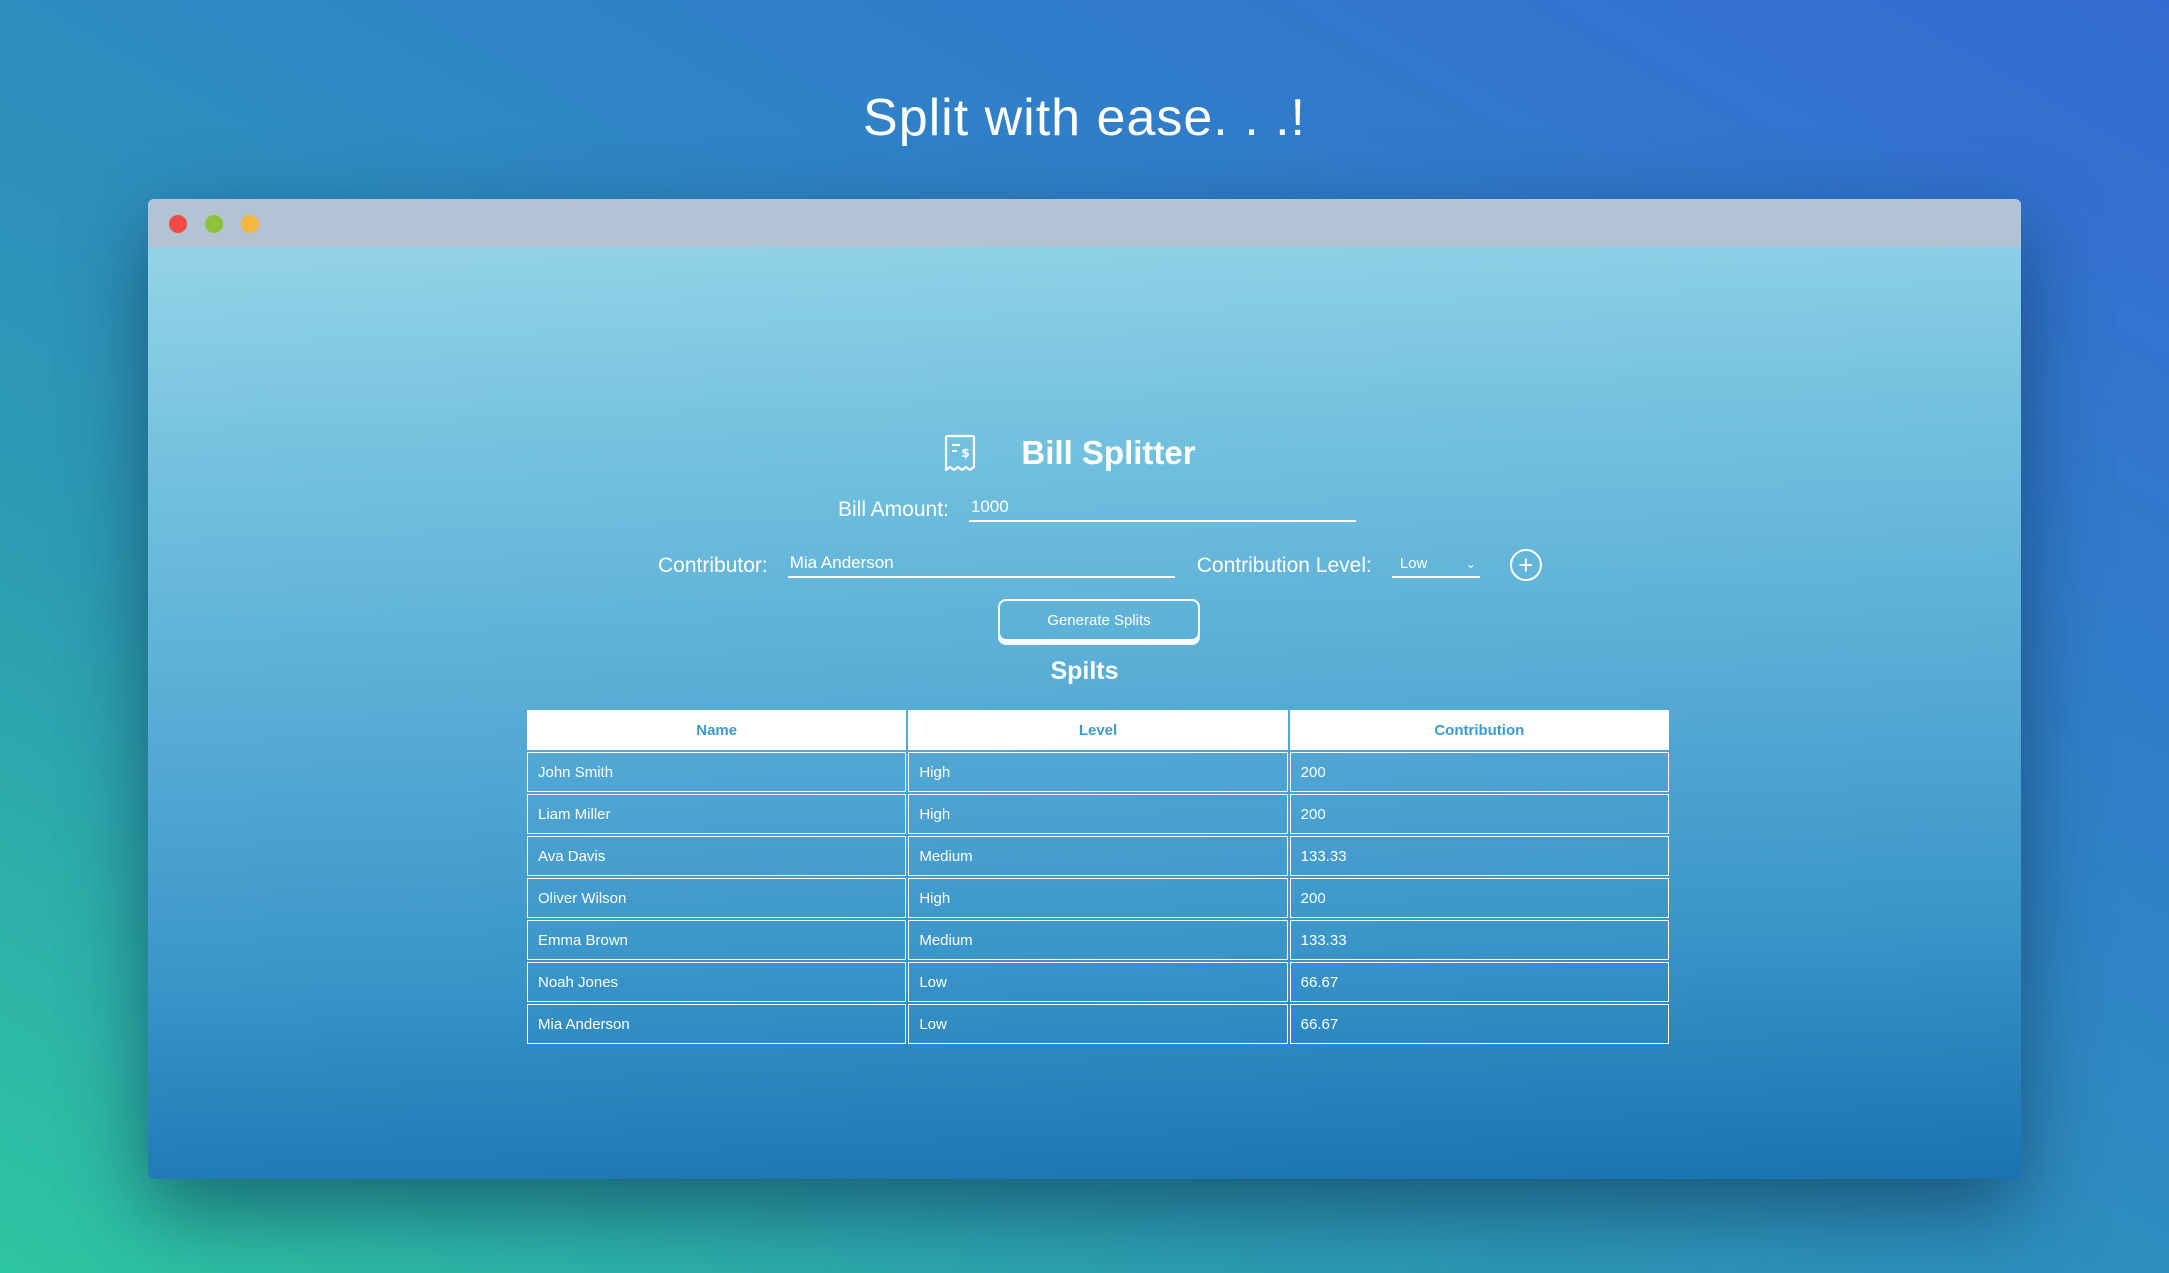 The height and width of the screenshot is (1273, 2169). I want to click on table-row: Mia Anderson Low 66.67, so click(1098, 1024).